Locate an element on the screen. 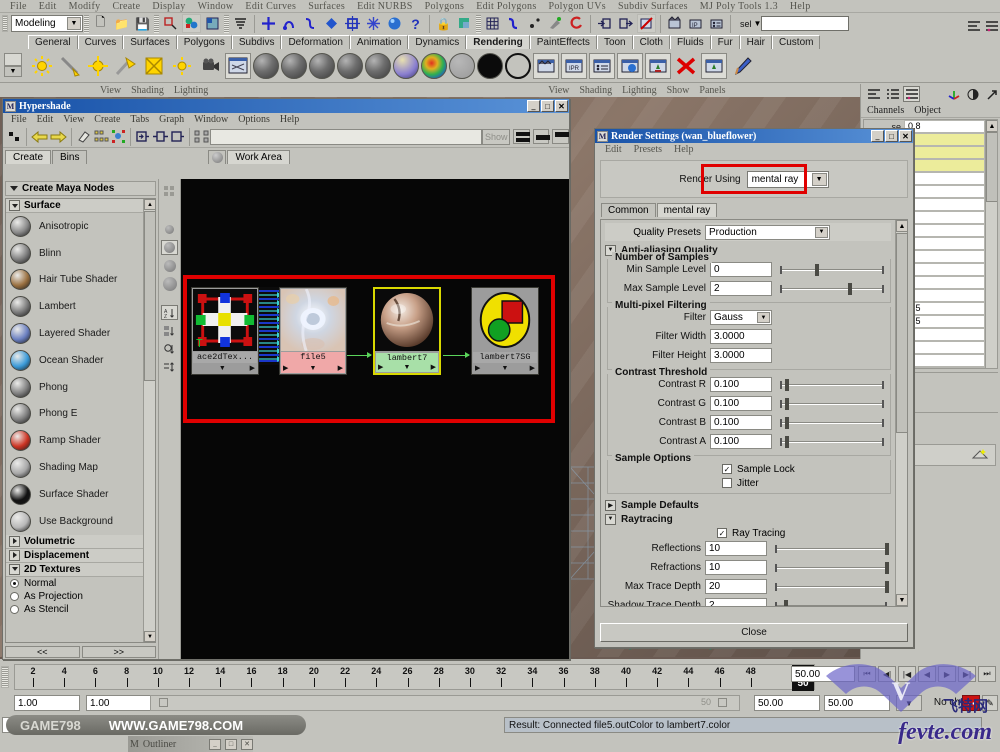  quality-presets-dropdown: Production ▼ is located at coordinates (767, 232).